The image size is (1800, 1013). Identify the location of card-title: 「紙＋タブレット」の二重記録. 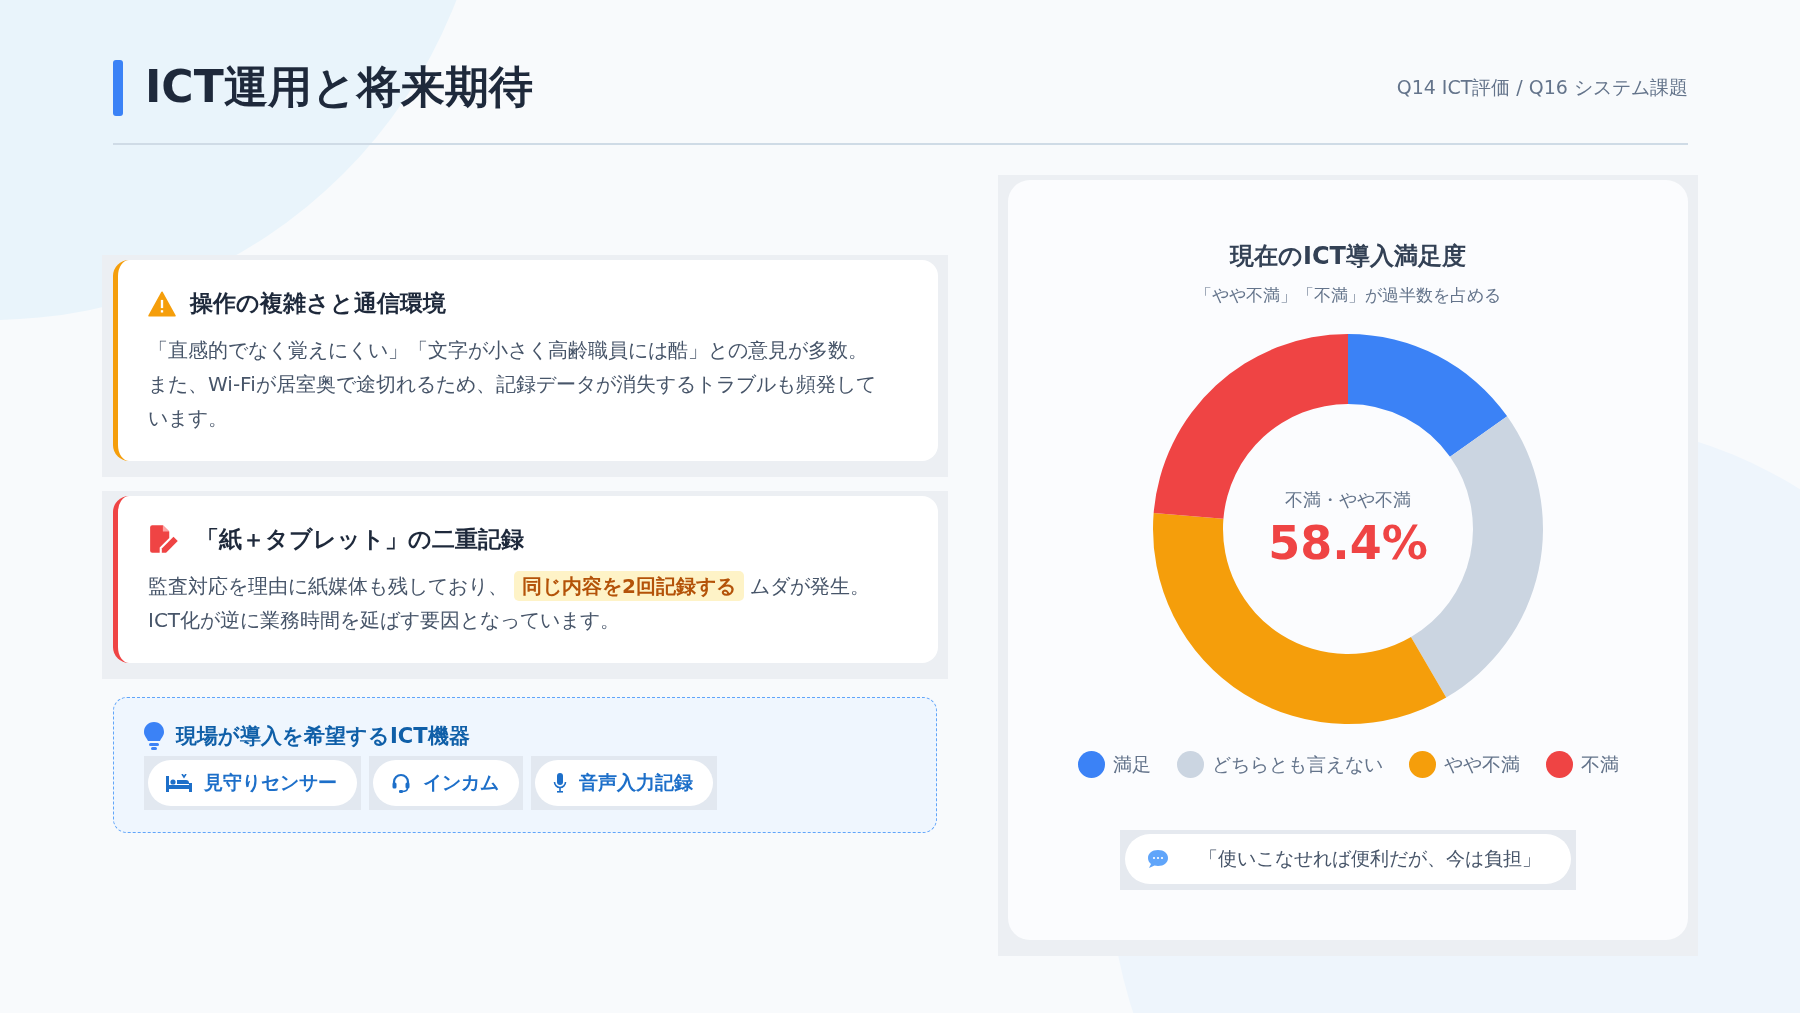
(360, 539).